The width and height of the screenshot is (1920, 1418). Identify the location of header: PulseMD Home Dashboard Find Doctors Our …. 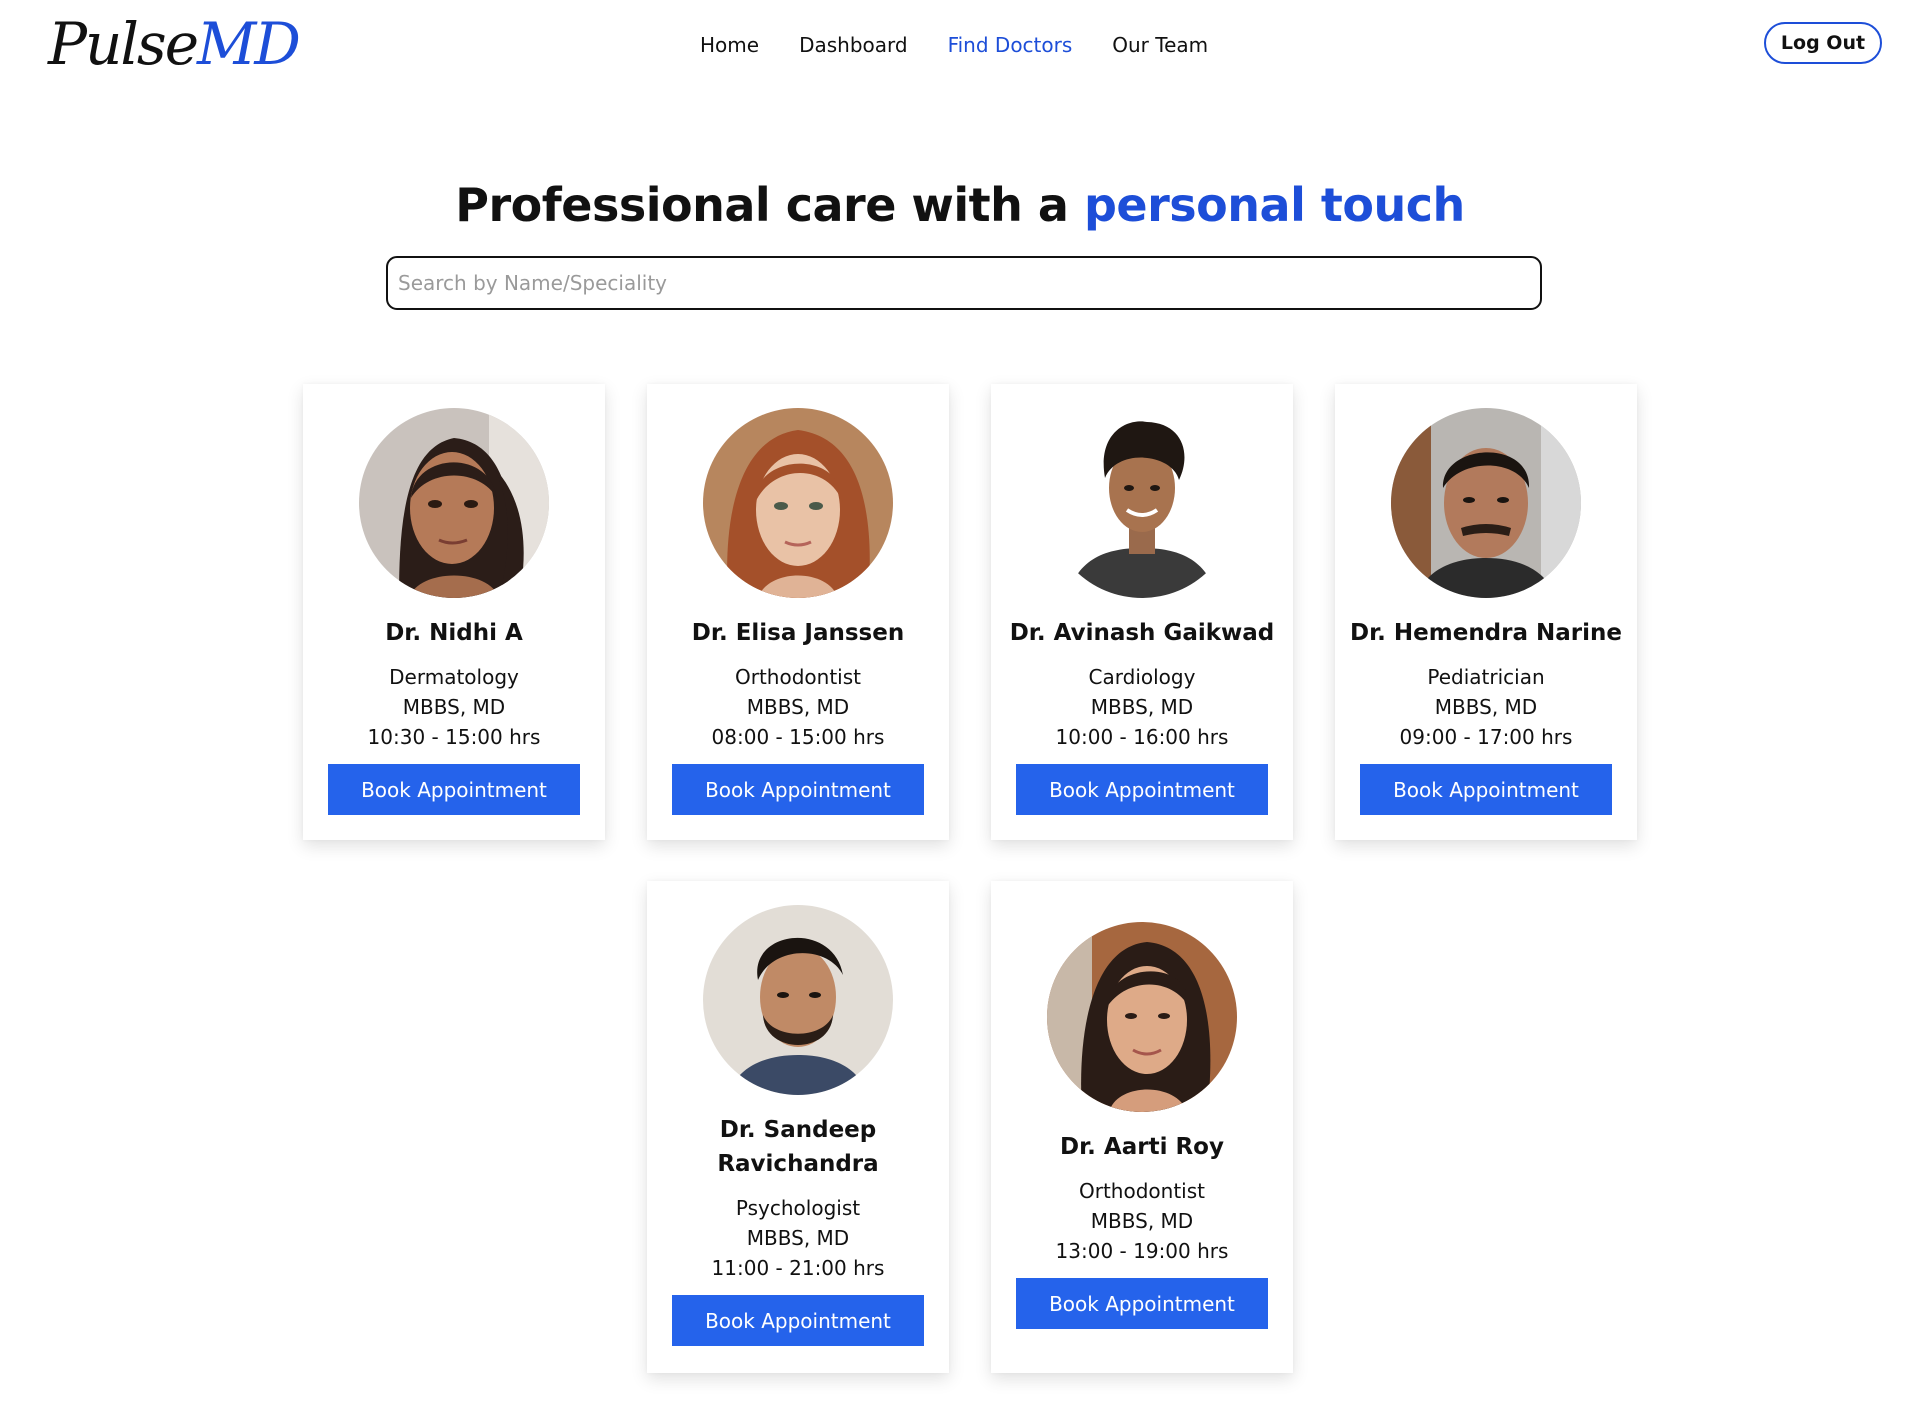
(960, 45).